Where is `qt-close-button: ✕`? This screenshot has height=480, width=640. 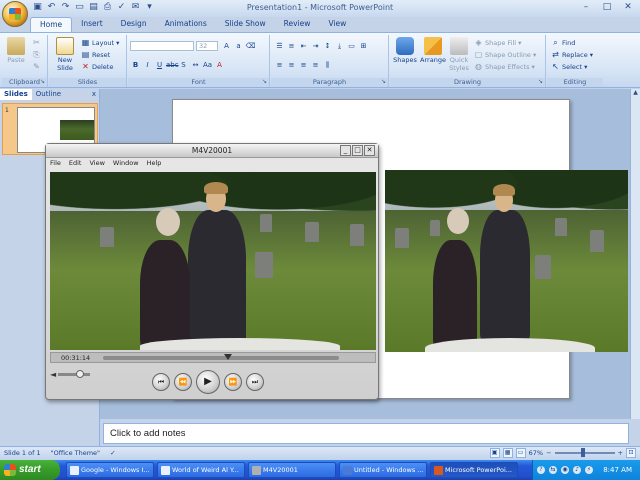 qt-close-button: ✕ is located at coordinates (369, 150).